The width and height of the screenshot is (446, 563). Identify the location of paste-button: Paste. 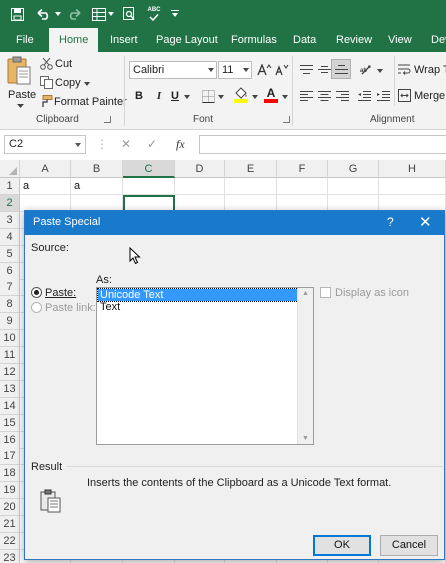
(21, 82).